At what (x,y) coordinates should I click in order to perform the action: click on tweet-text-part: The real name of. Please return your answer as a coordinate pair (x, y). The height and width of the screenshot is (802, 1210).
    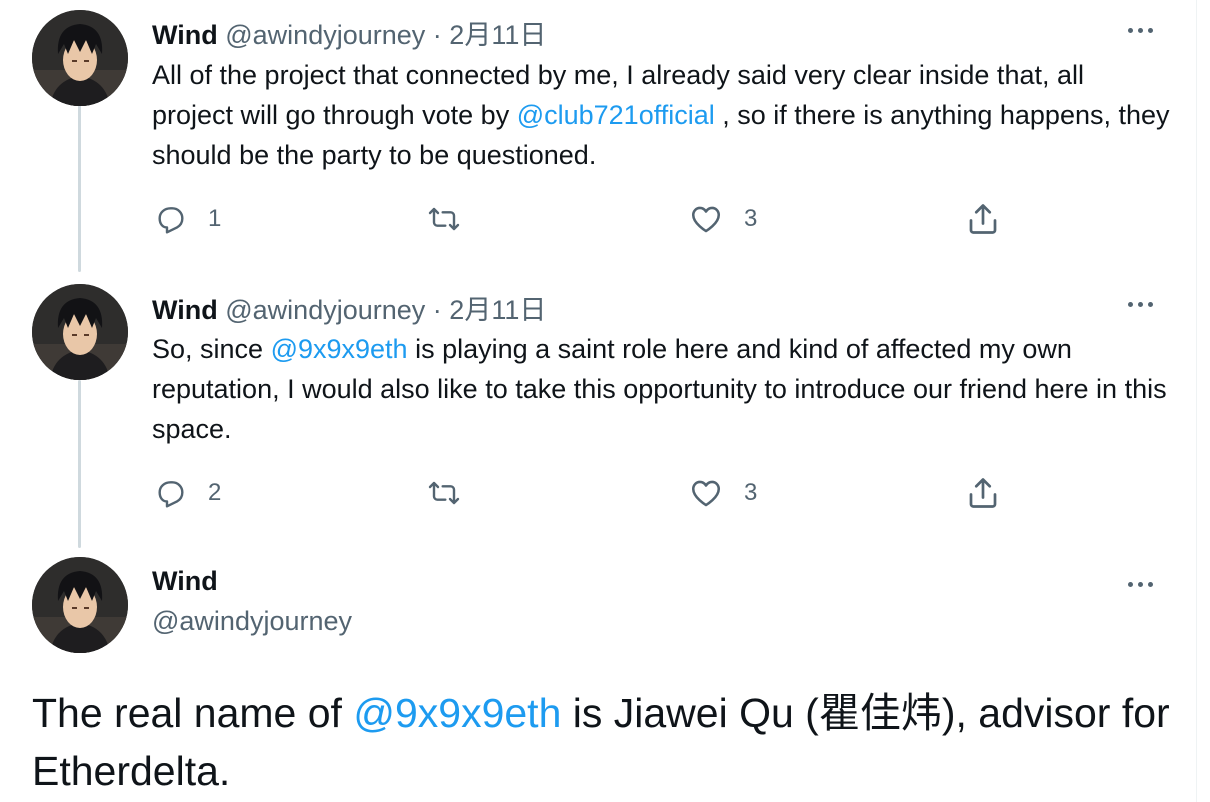
    Looking at the image, I should click on (193, 713).